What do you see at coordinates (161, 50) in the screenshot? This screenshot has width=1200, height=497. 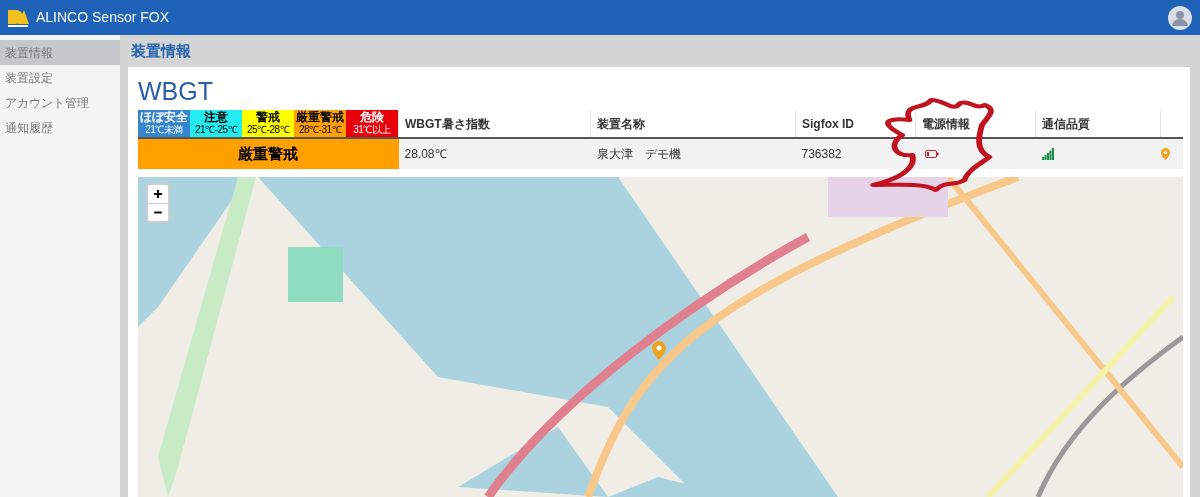 I see `page-title: 装置情報` at bounding box center [161, 50].